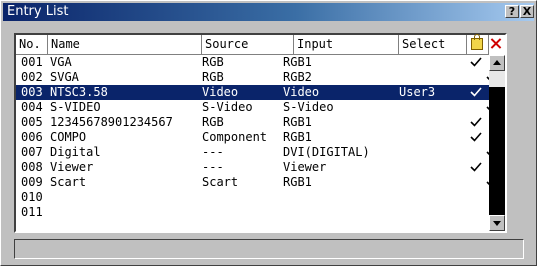 This screenshot has width=537, height=266. I want to click on arrow-up-icon, so click(497, 62).